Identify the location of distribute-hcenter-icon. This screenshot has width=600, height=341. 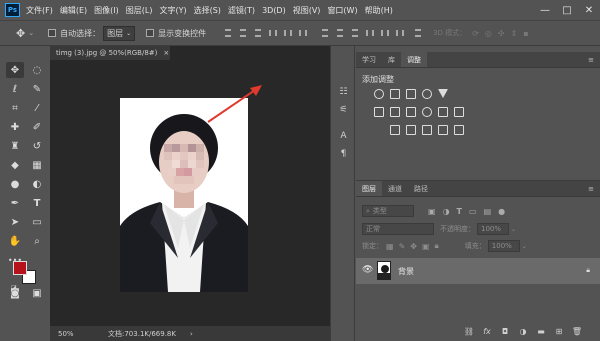
(385, 33).